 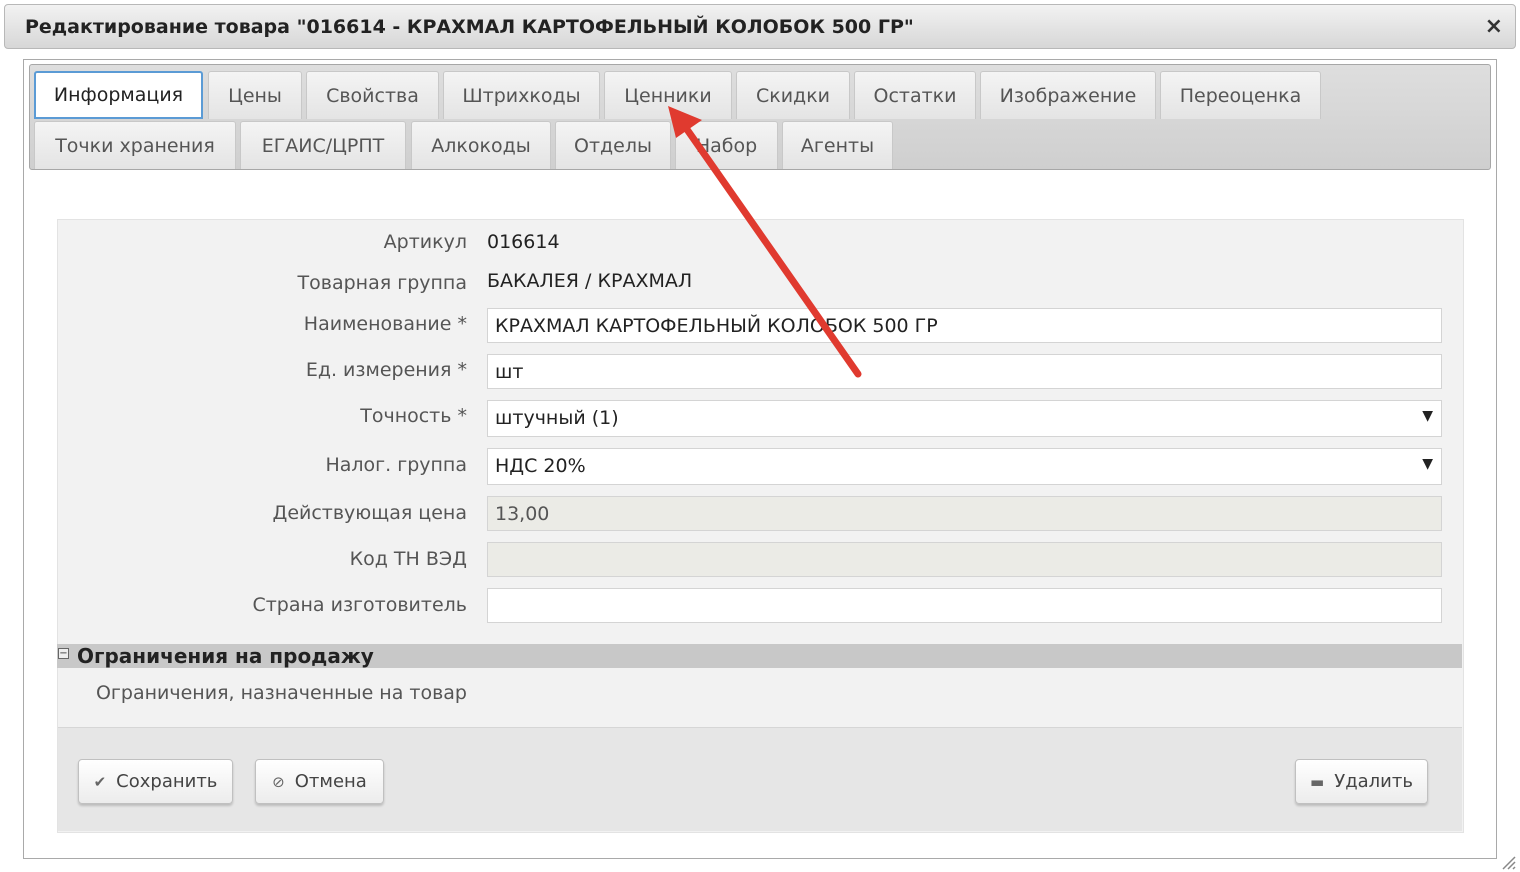 What do you see at coordinates (964, 371) in the screenshot?
I see `unit-input: шт` at bounding box center [964, 371].